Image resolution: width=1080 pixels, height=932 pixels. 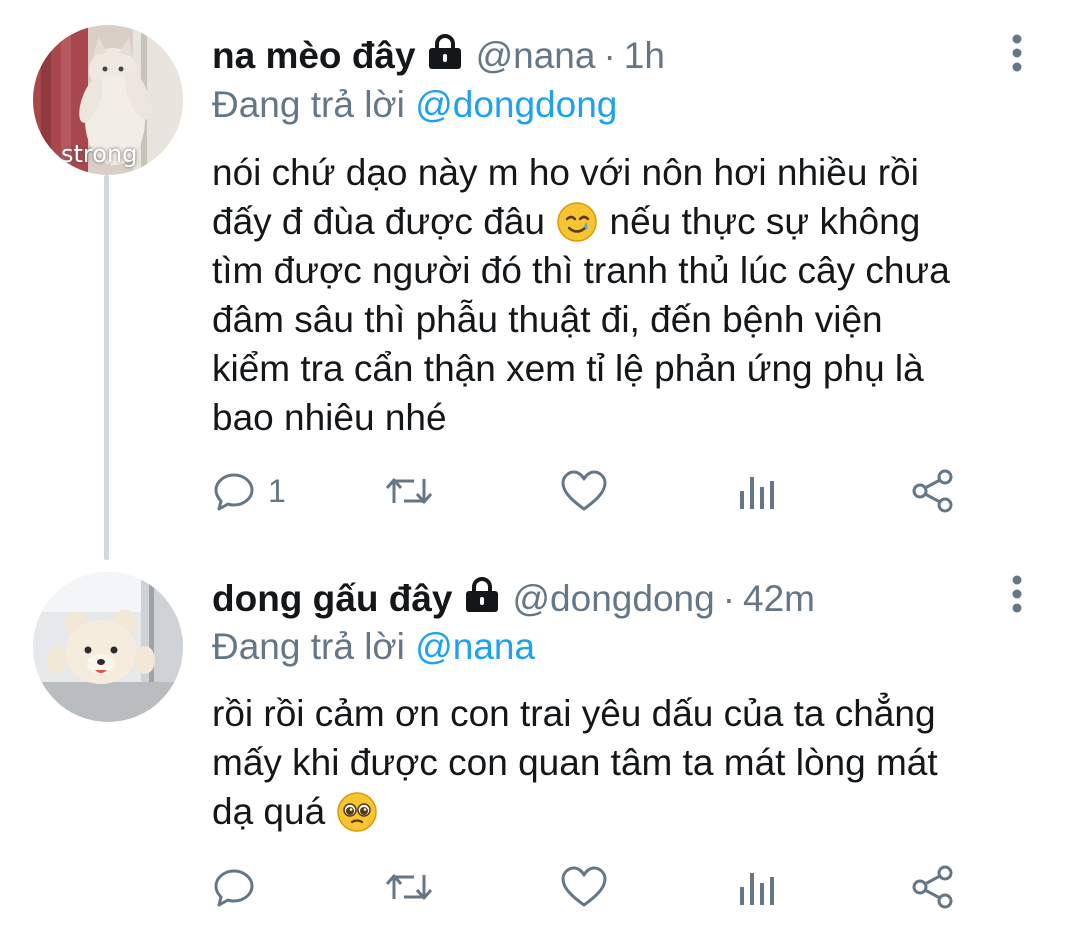 I want to click on avatar, so click(x=108, y=647).